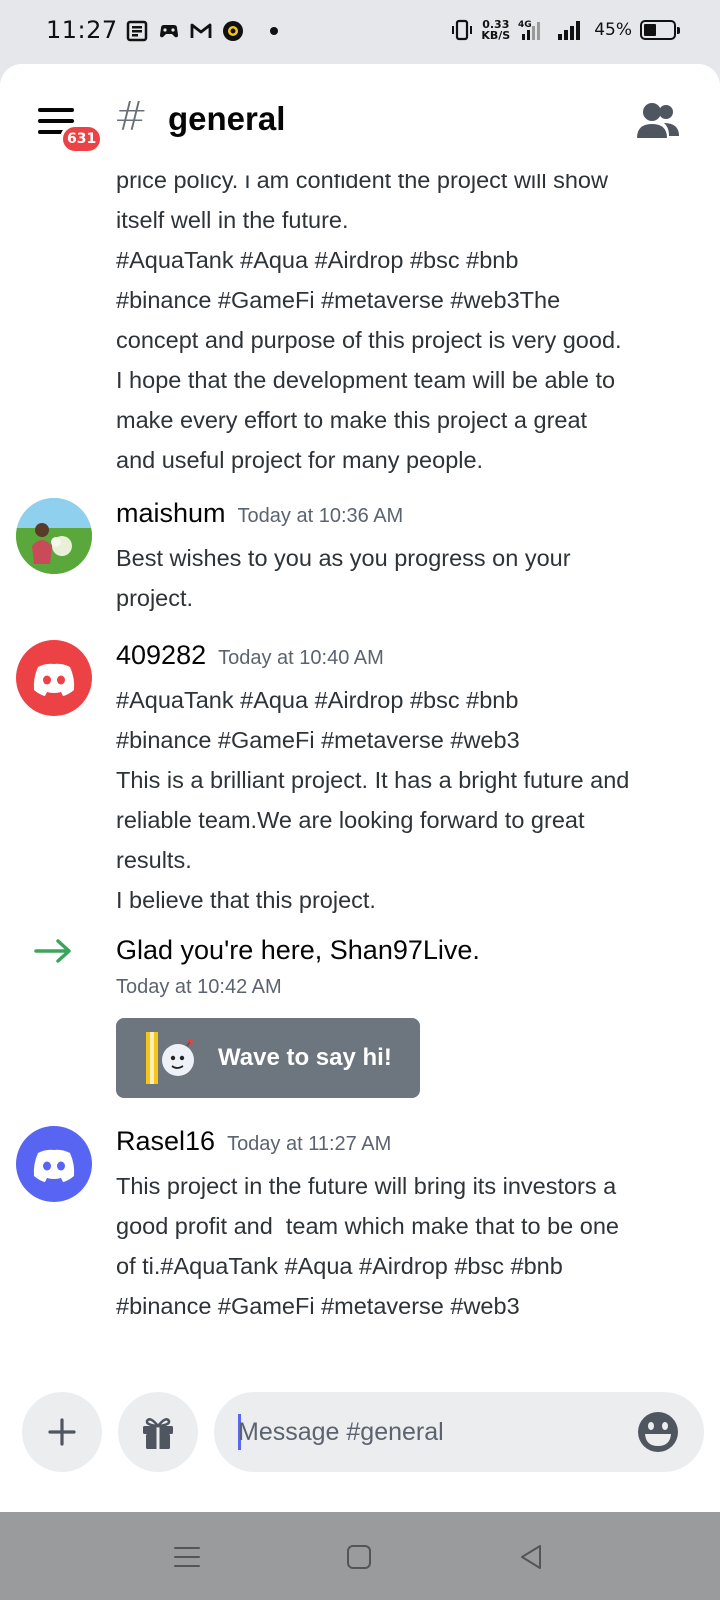 The image size is (720, 1600). I want to click on join-arrow-icon, so click(52, 951).